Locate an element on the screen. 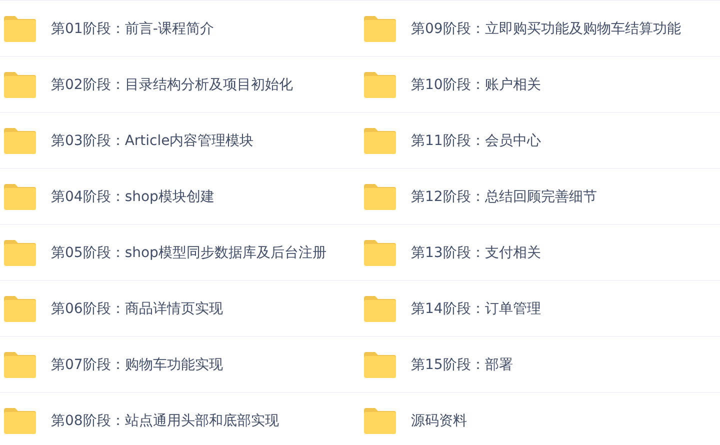 This screenshot has height=445, width=720. folder-name: 第01阶段：前言-课程简介 is located at coordinates (132, 29).